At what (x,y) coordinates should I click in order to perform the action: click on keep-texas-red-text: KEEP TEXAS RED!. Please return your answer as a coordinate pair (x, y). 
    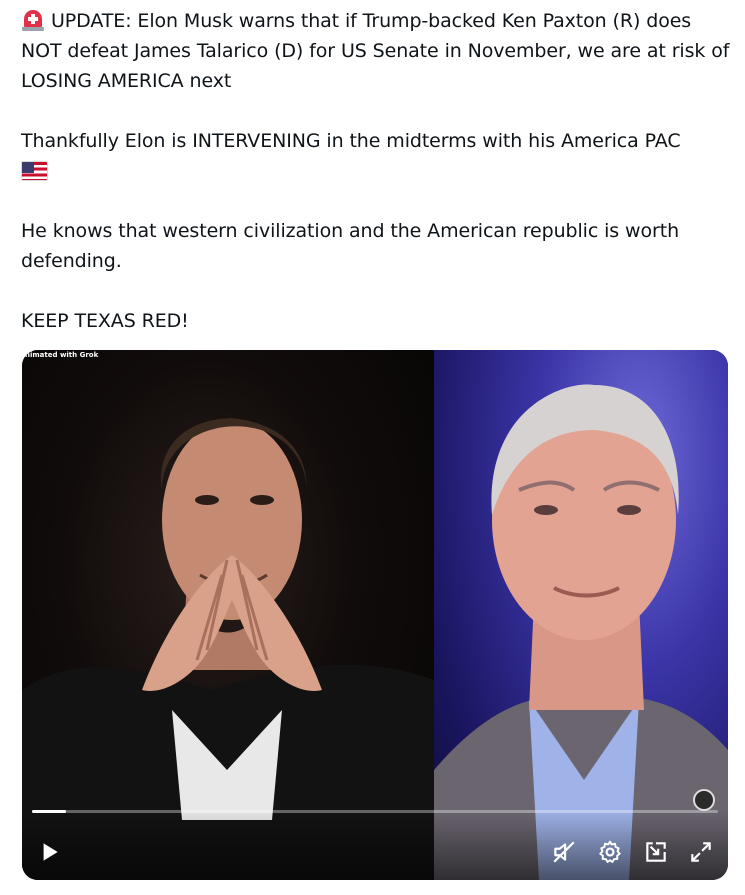
    Looking at the image, I should click on (105, 321).